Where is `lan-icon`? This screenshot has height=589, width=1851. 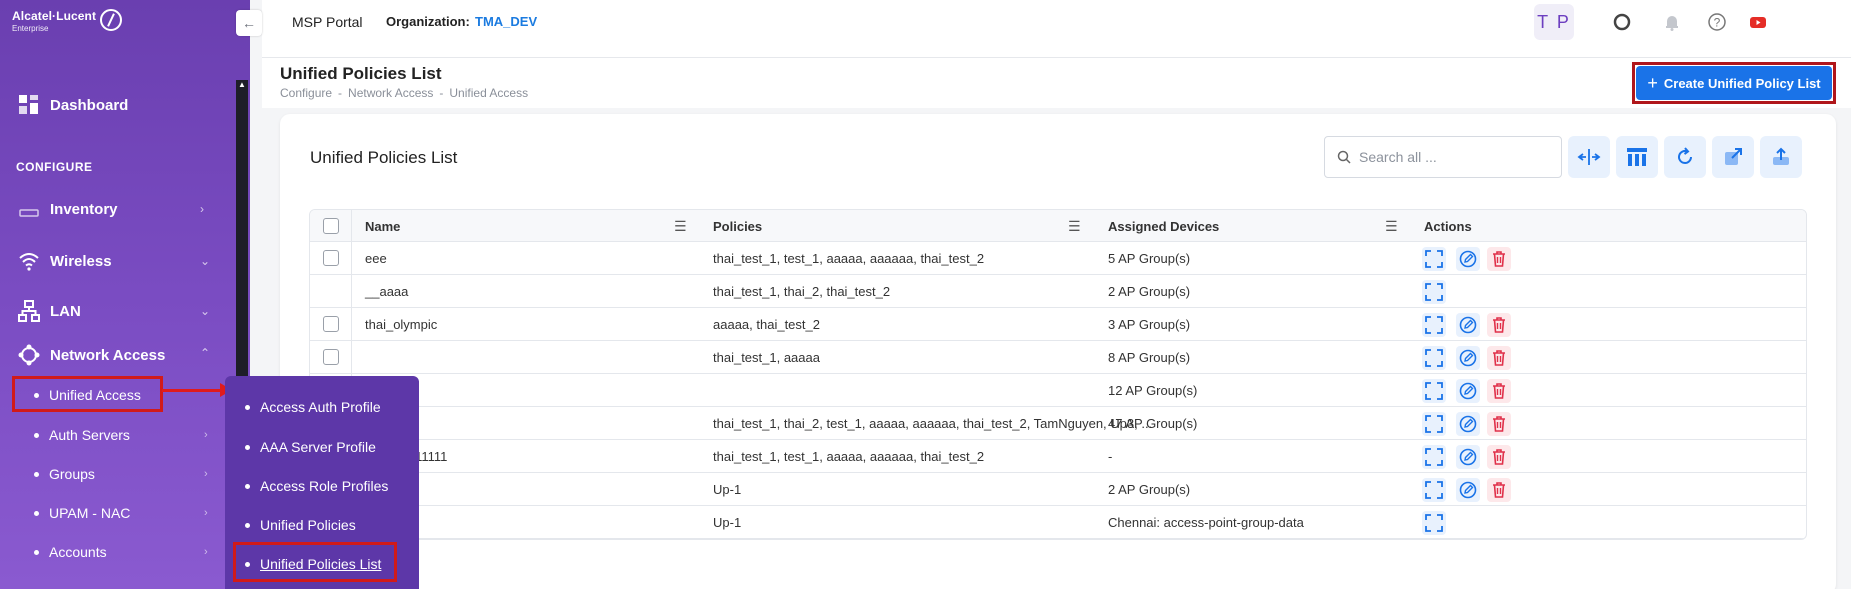 lan-icon is located at coordinates (29, 311).